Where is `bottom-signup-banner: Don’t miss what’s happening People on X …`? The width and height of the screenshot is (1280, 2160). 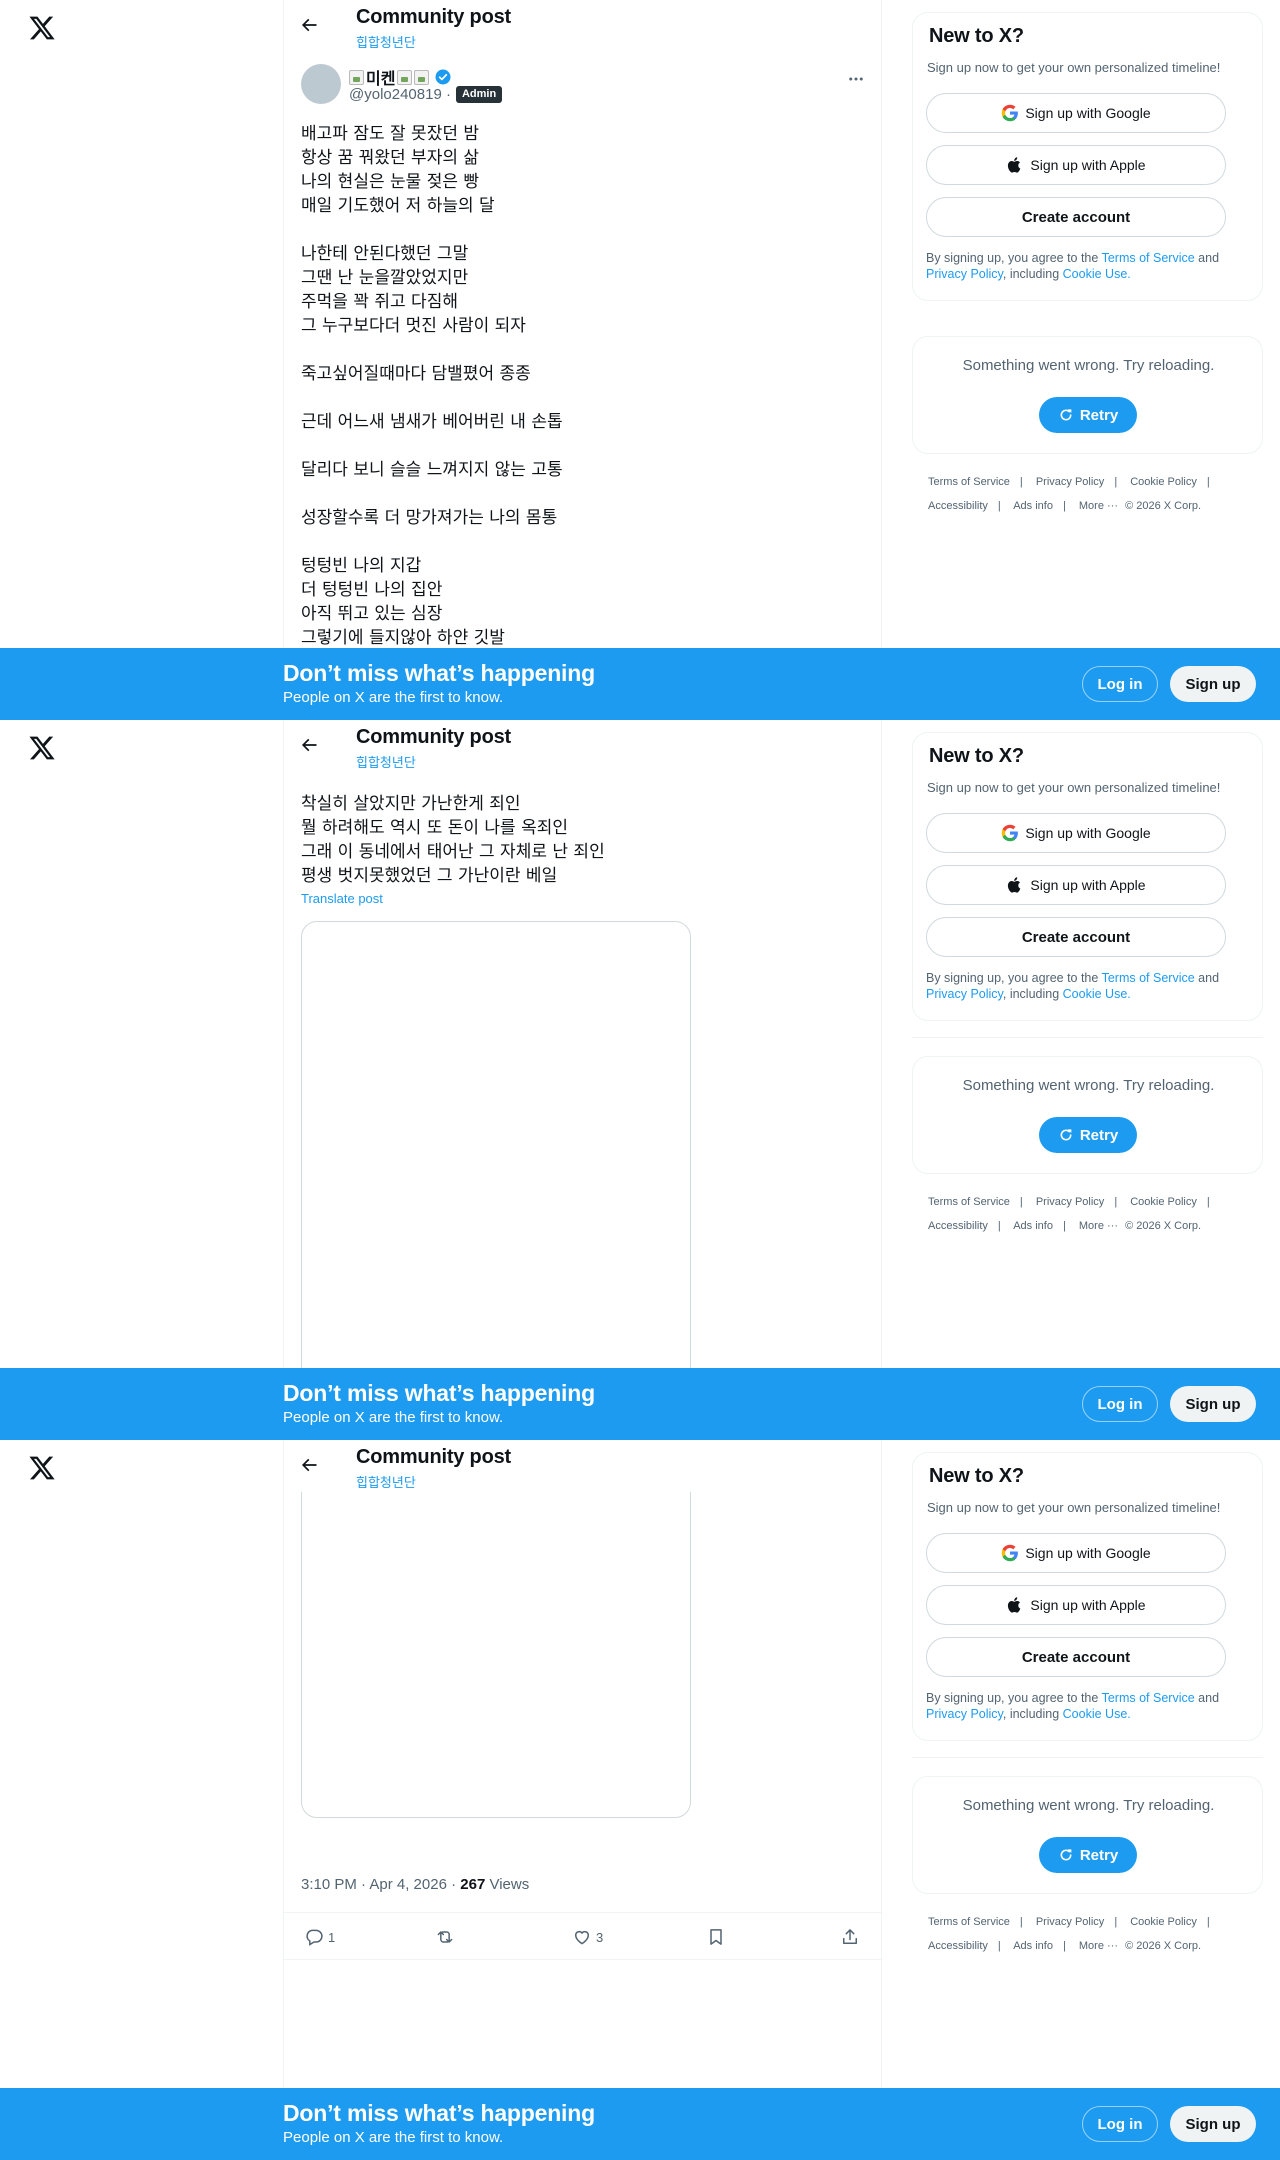
bottom-signup-banner: Don’t miss what’s happening People on X … is located at coordinates (640, 2124).